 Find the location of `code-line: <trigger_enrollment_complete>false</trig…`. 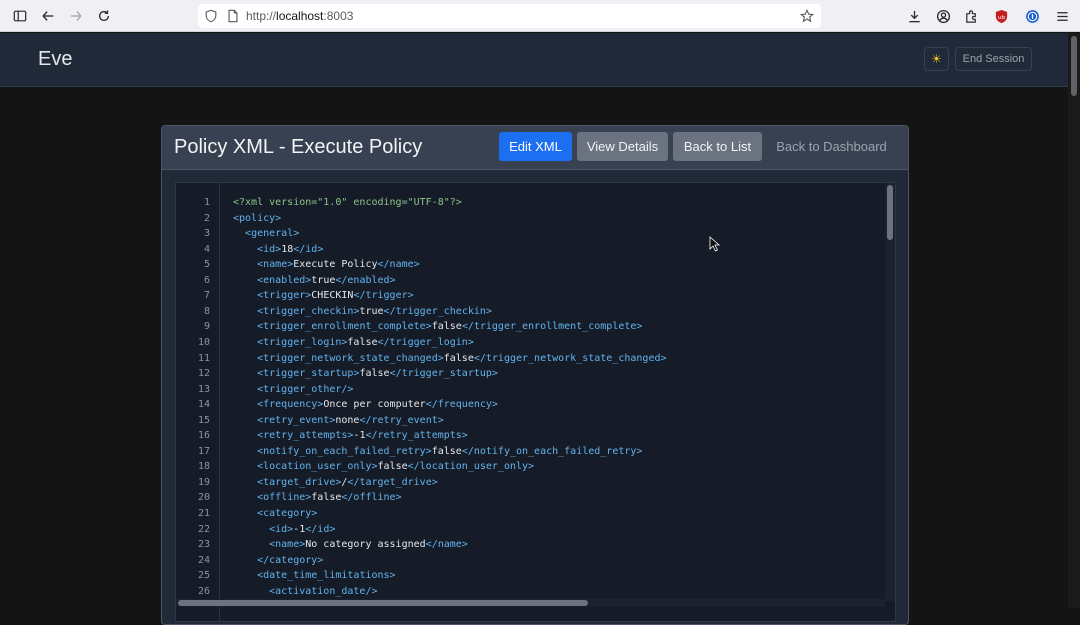

code-line: <trigger_enrollment_complete>false</trig… is located at coordinates (437, 326).